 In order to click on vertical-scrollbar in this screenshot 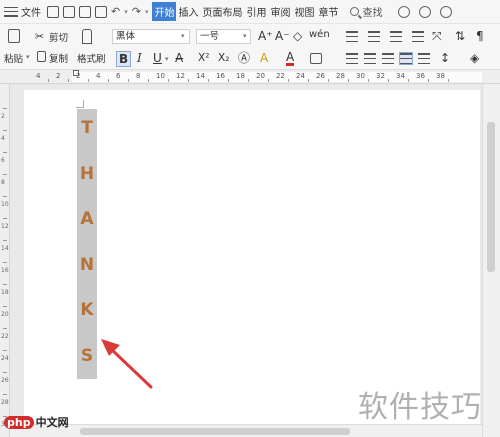, I will do `click(491, 260)`.